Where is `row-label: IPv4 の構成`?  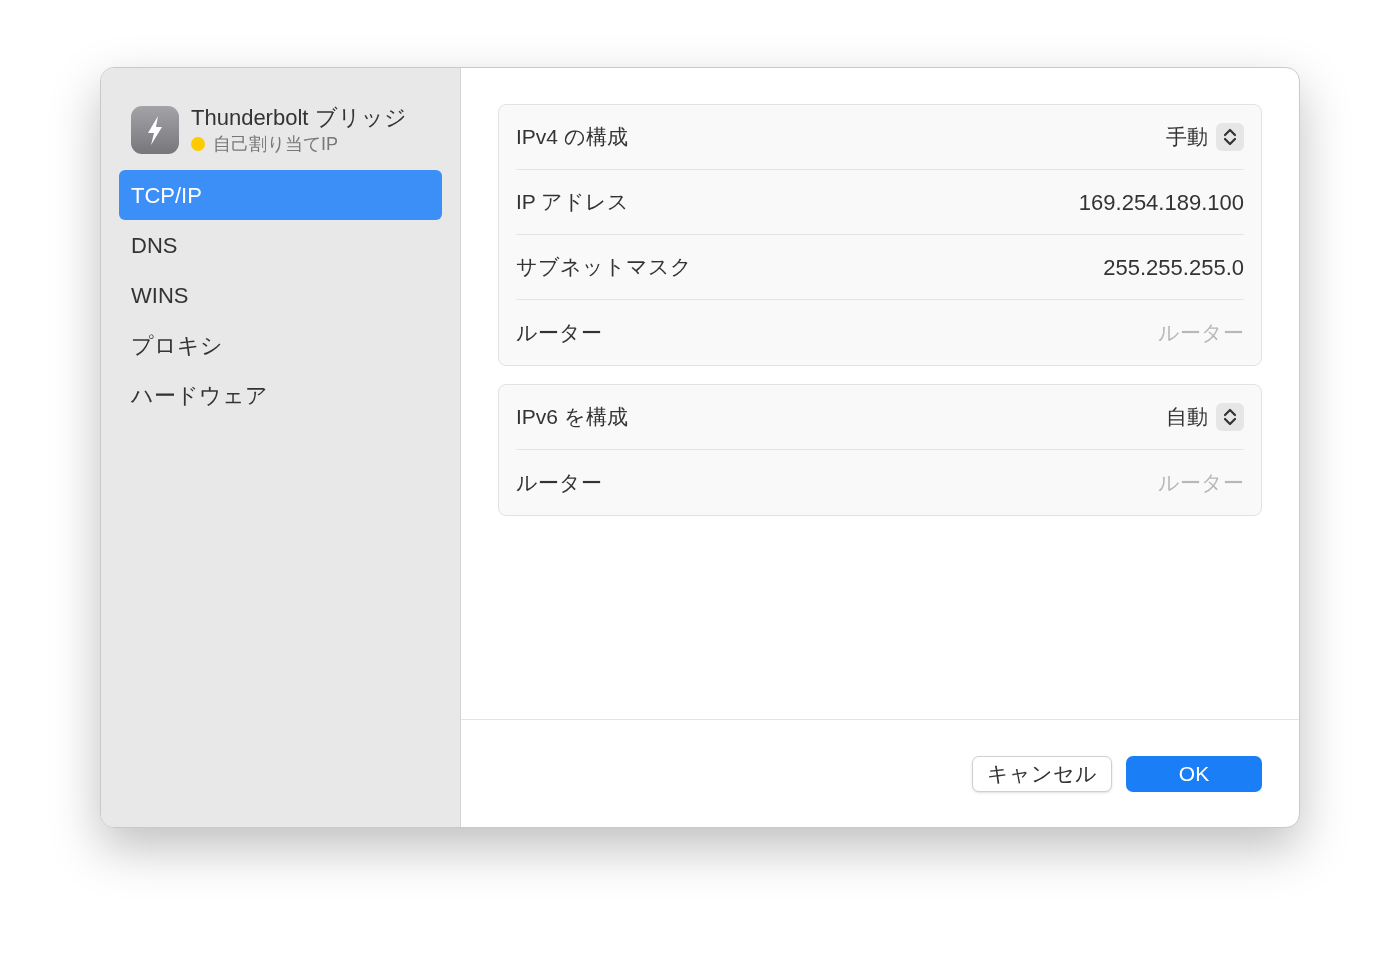 row-label: IPv4 の構成 is located at coordinates (572, 137).